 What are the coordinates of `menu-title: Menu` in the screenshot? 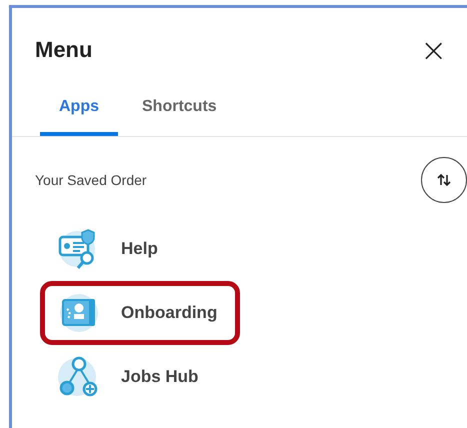 It's located at (63, 50).